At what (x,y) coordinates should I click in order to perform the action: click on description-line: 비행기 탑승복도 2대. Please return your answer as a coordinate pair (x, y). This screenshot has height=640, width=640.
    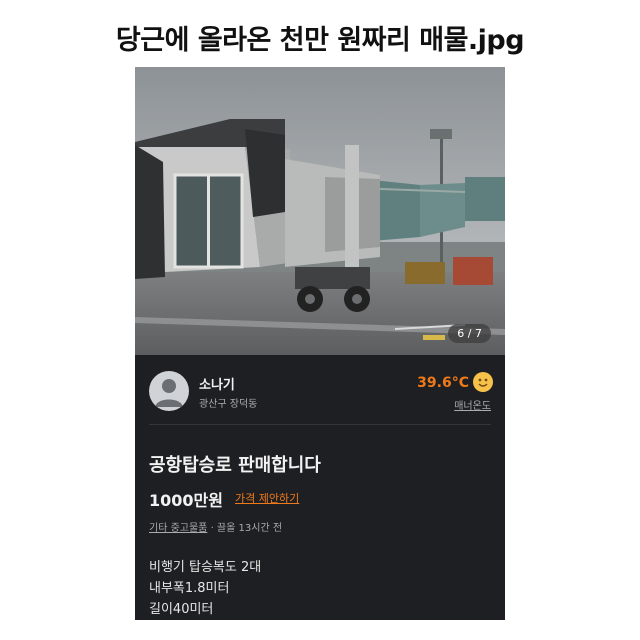
    Looking at the image, I should click on (205, 567).